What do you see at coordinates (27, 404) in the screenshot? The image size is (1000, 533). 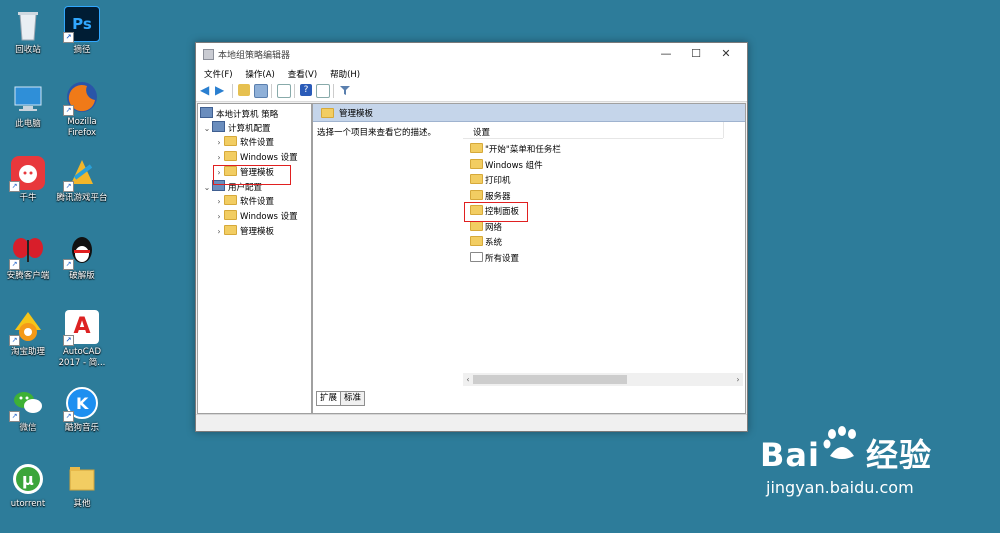 I see `wechat-icon: ↗` at bounding box center [27, 404].